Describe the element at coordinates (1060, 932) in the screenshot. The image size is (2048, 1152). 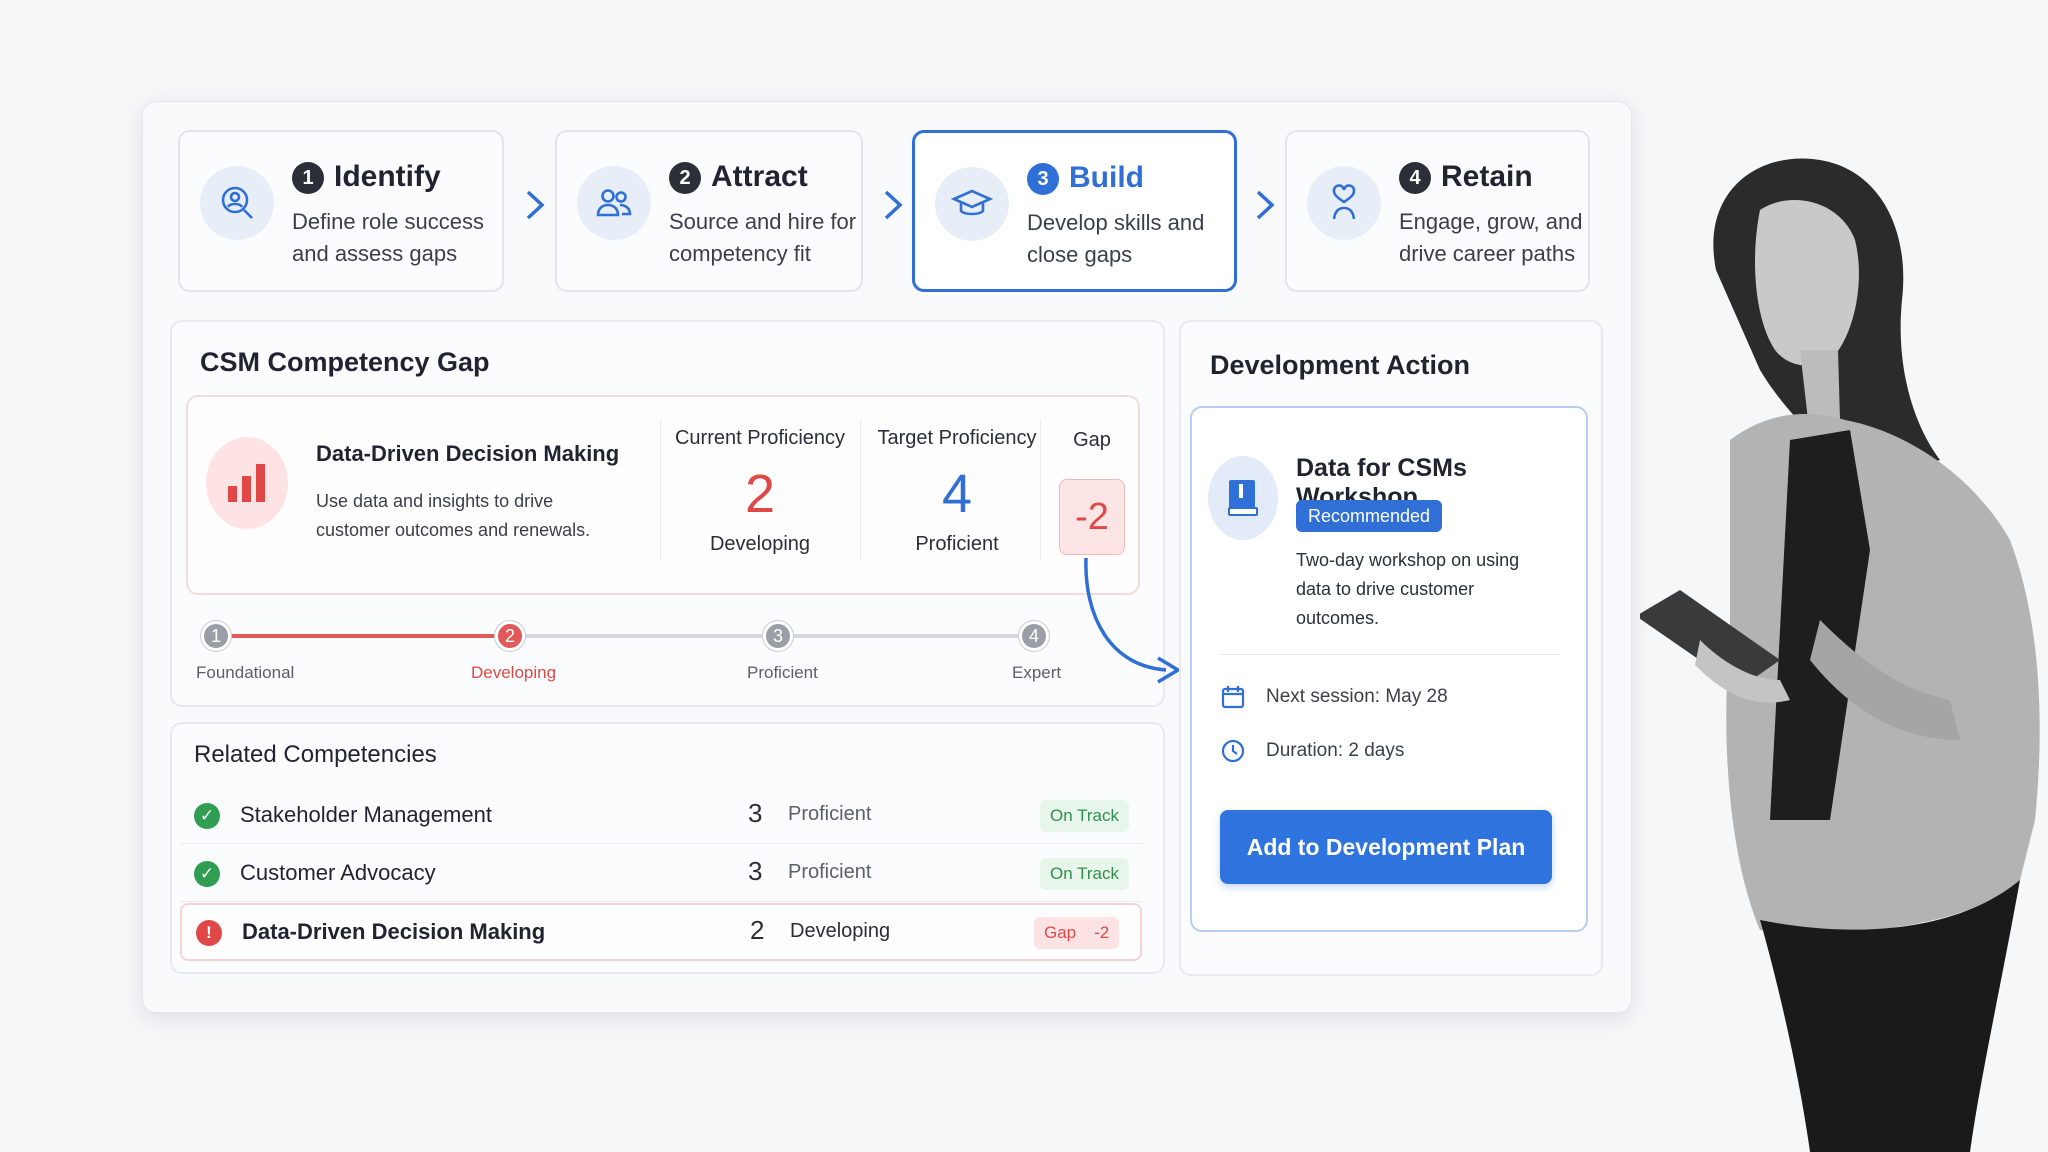
I see `gap-badge-label: Gap` at that location.